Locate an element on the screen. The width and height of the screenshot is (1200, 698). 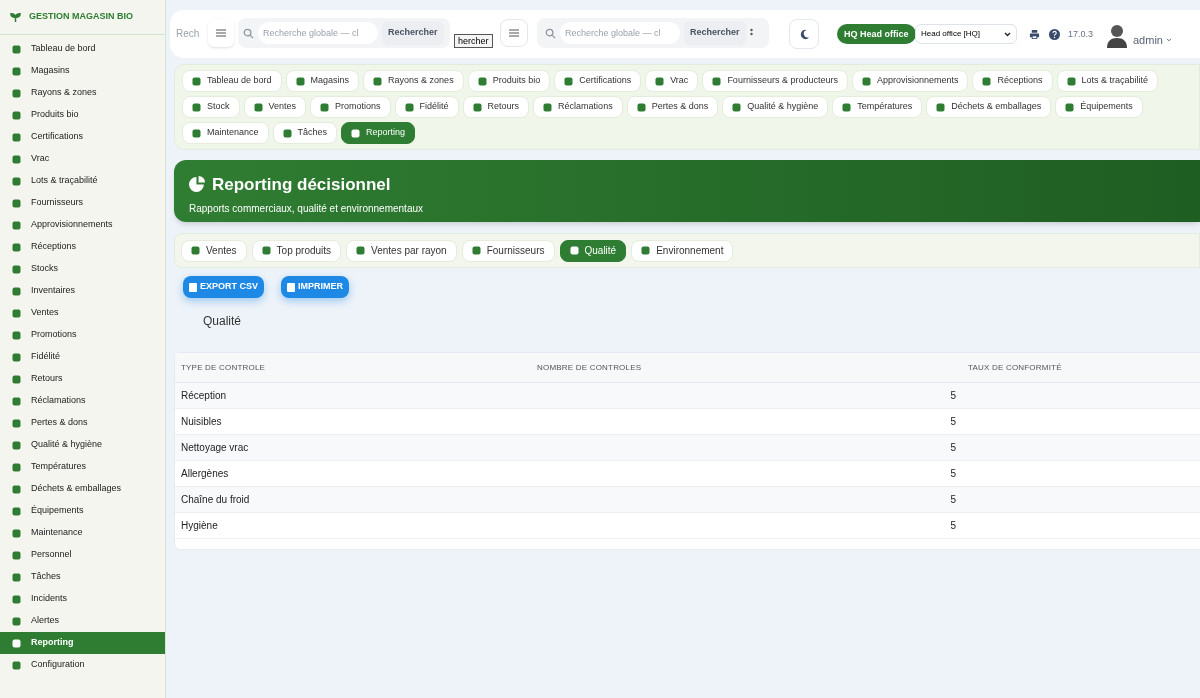
nav-chip: Produits bio is located at coordinates (509, 81).